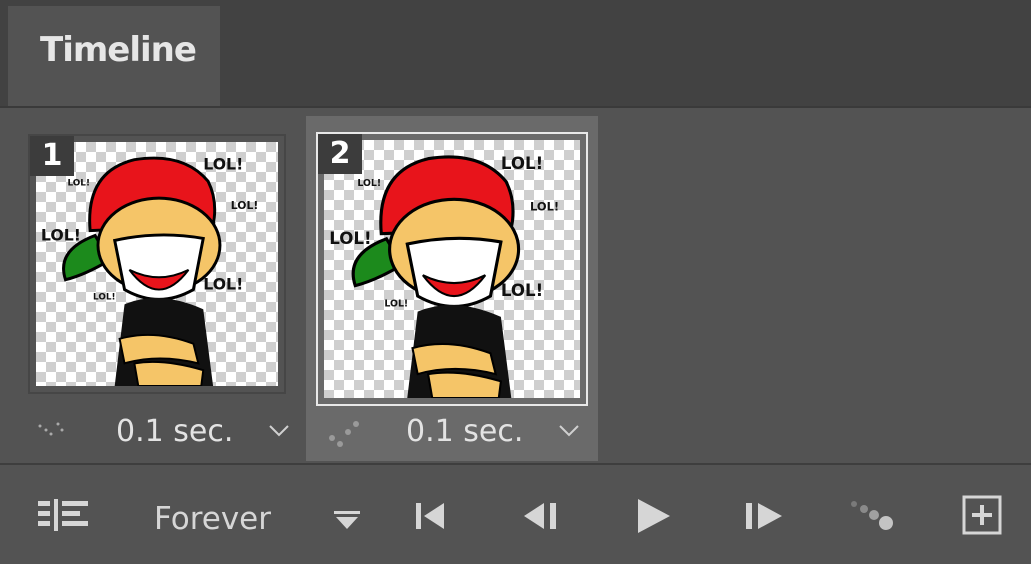 Image resolution: width=1031 pixels, height=564 pixels. I want to click on tween-icon, so click(873, 516).